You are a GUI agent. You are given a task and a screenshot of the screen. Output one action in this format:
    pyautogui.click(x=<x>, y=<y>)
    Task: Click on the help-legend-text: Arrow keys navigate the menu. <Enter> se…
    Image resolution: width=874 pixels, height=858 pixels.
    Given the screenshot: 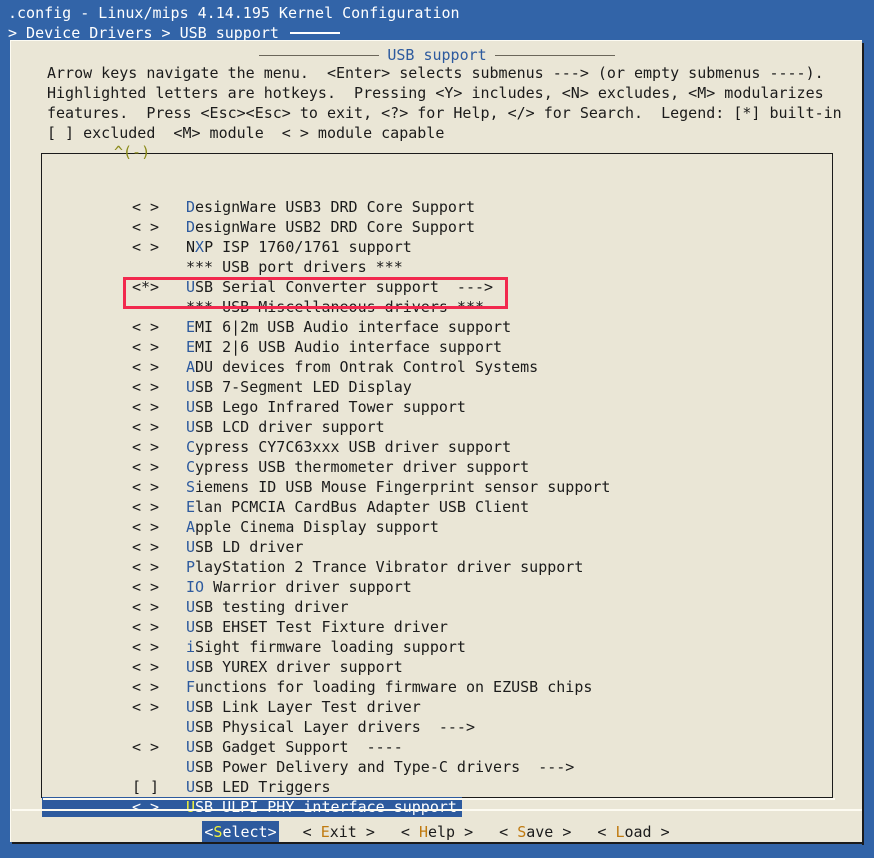 What is the action you would take?
    pyautogui.click(x=447, y=103)
    